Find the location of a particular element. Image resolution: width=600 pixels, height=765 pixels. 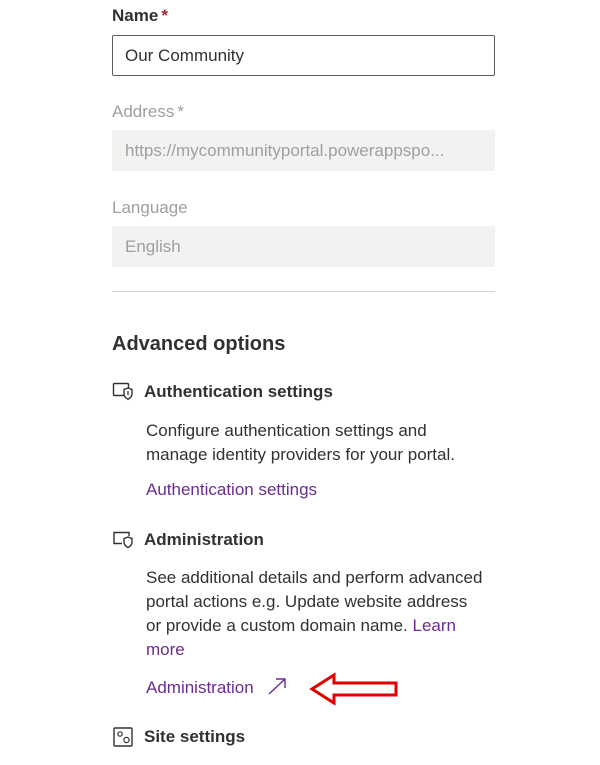

site-settings-icon is located at coordinates (123, 737).